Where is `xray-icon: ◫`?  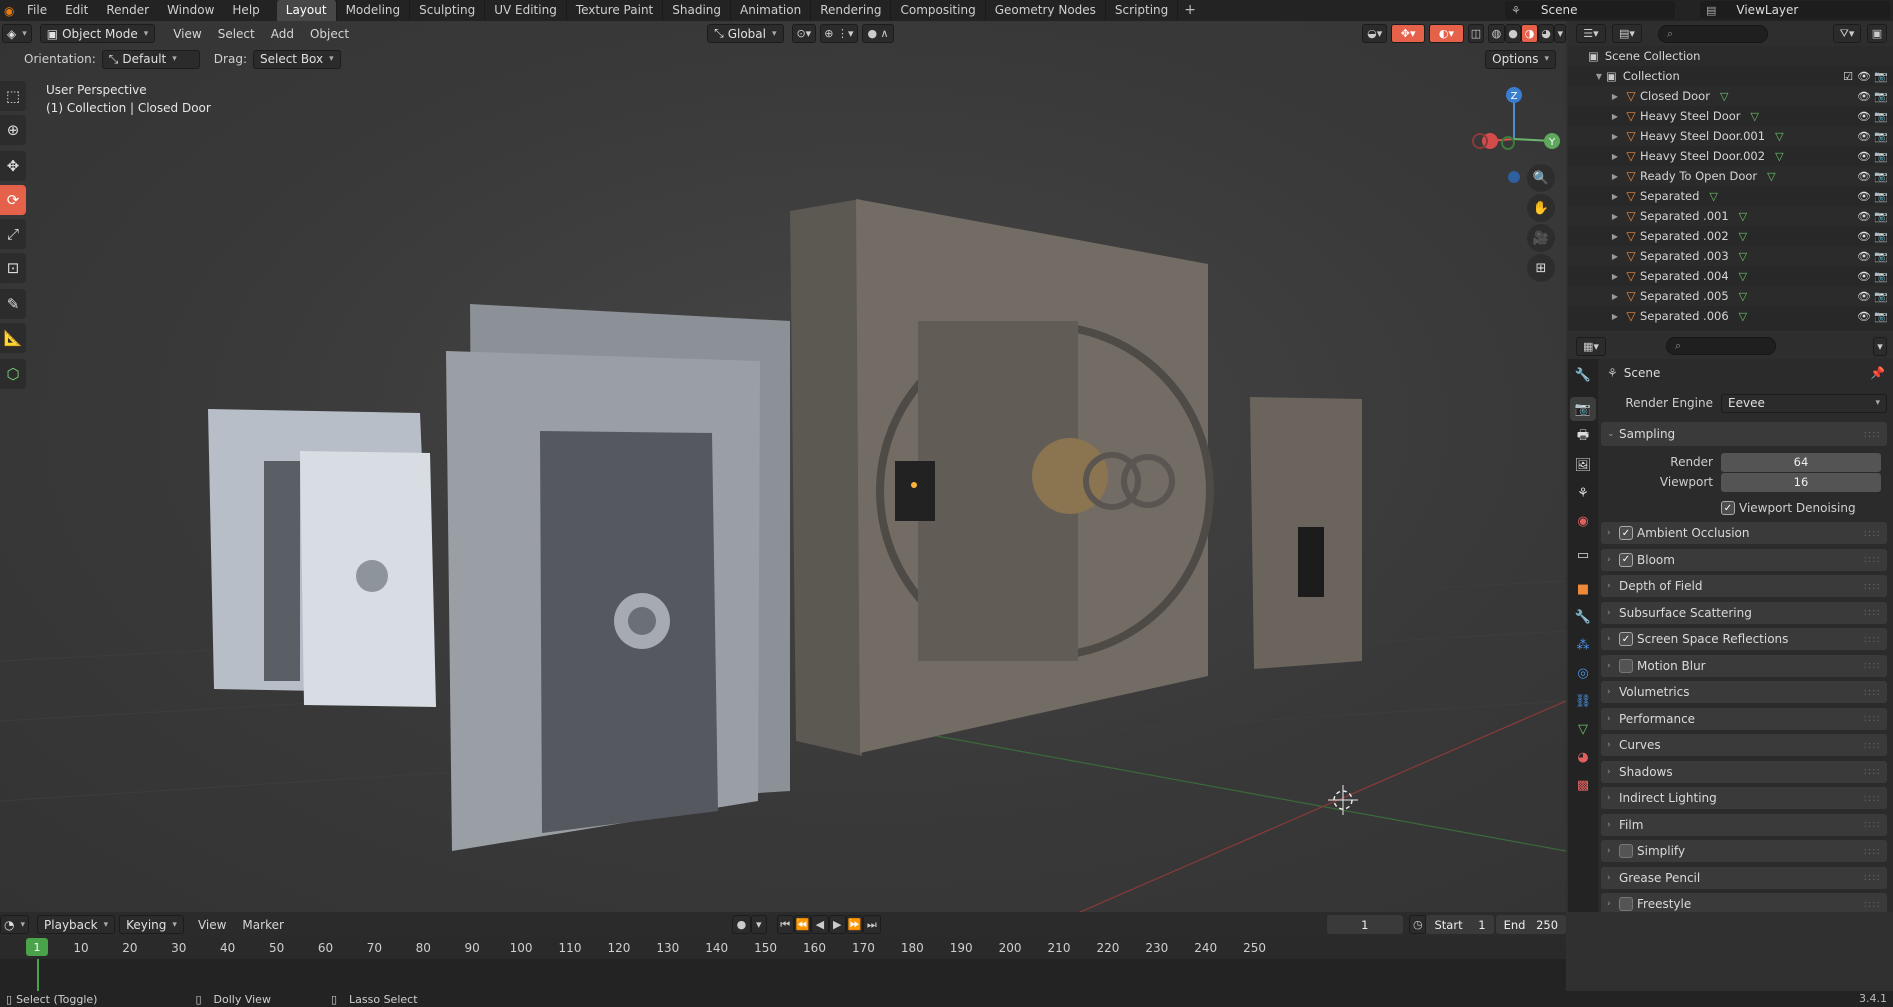
xray-icon: ◫ is located at coordinates (1476, 33).